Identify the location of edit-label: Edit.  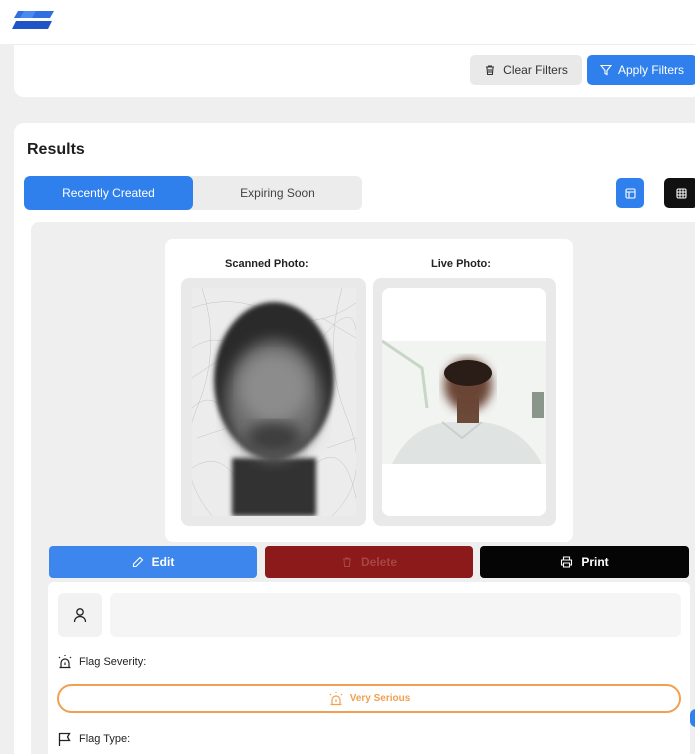
(163, 562).